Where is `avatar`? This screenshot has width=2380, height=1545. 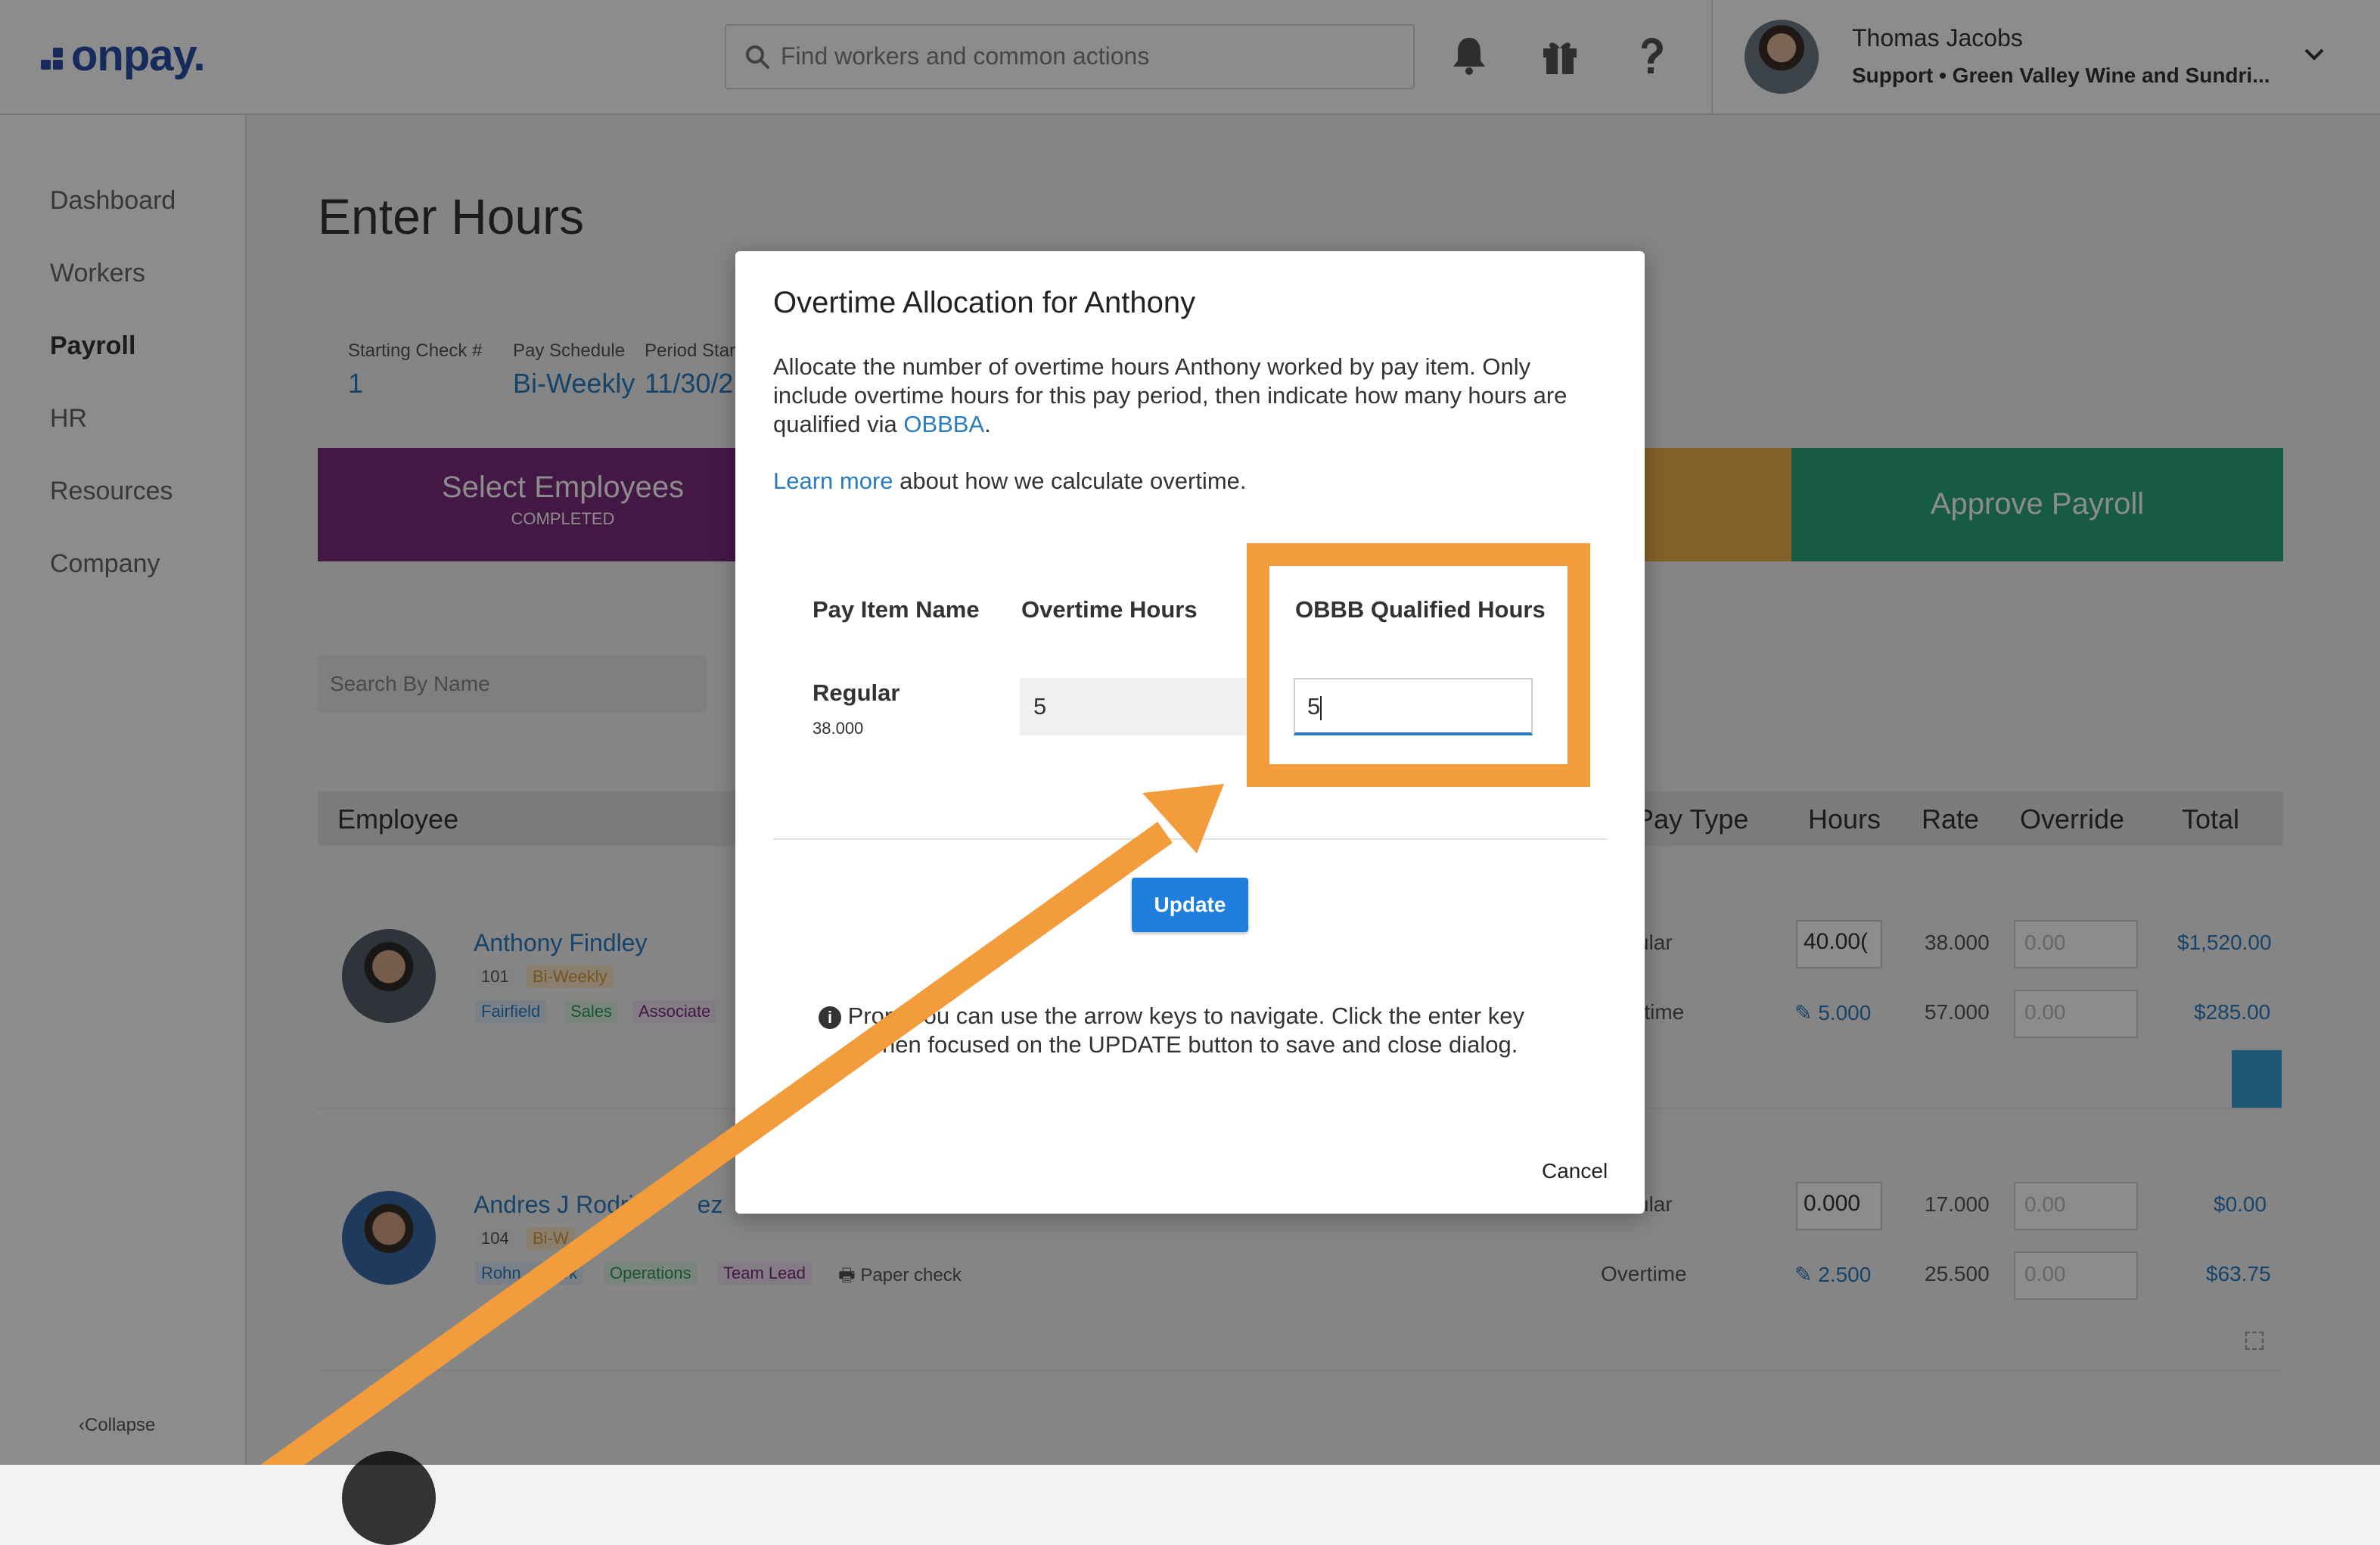
avatar is located at coordinates (389, 1498).